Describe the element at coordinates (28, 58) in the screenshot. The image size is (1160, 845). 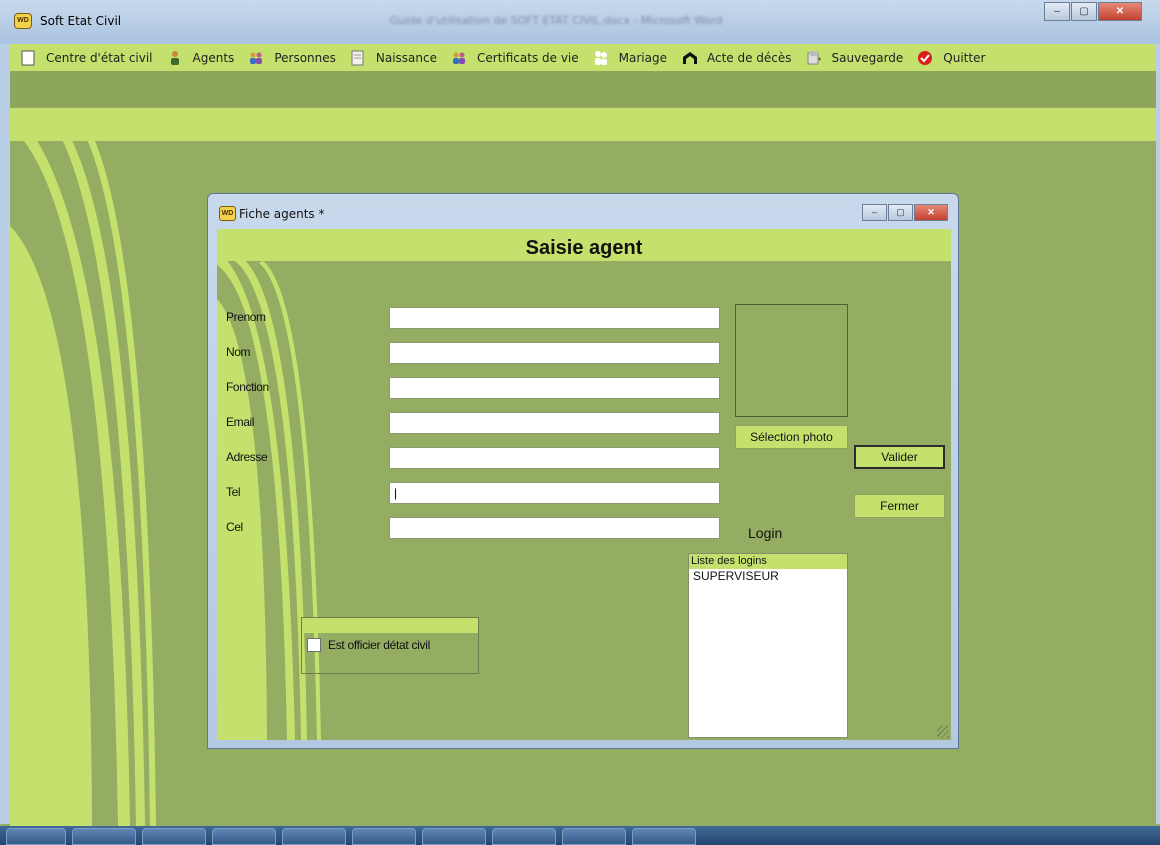
I see `building-icon` at that location.